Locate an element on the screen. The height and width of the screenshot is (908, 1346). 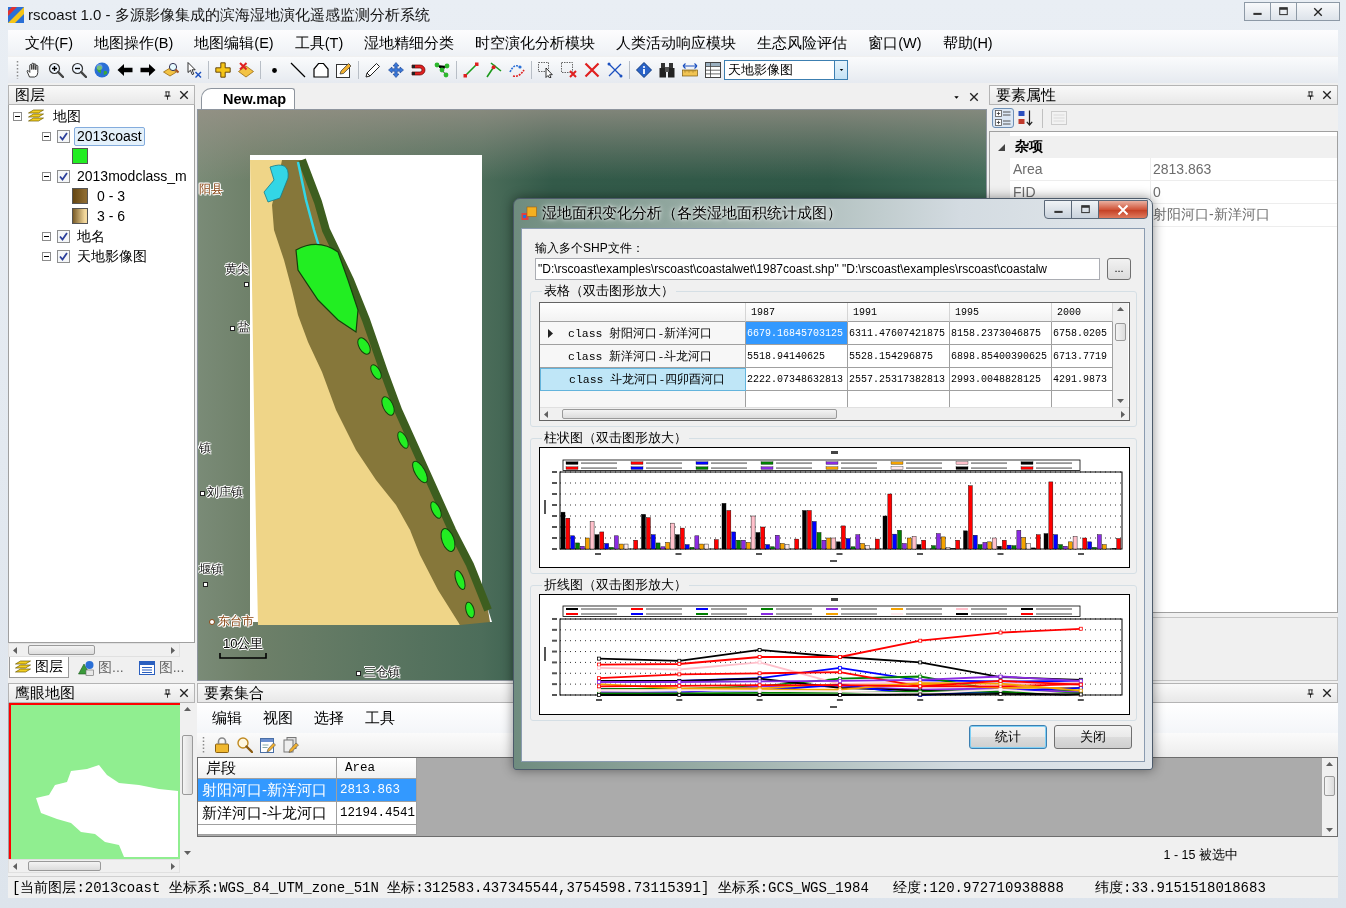
clear-selection-icon is located at coordinates (568, 70).